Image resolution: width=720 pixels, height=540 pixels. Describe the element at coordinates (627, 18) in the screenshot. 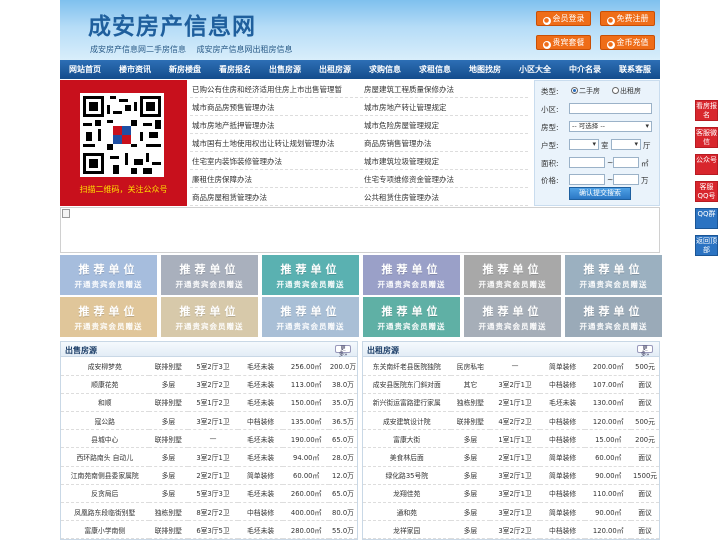

I see `register-button: ● 免费注册` at that location.